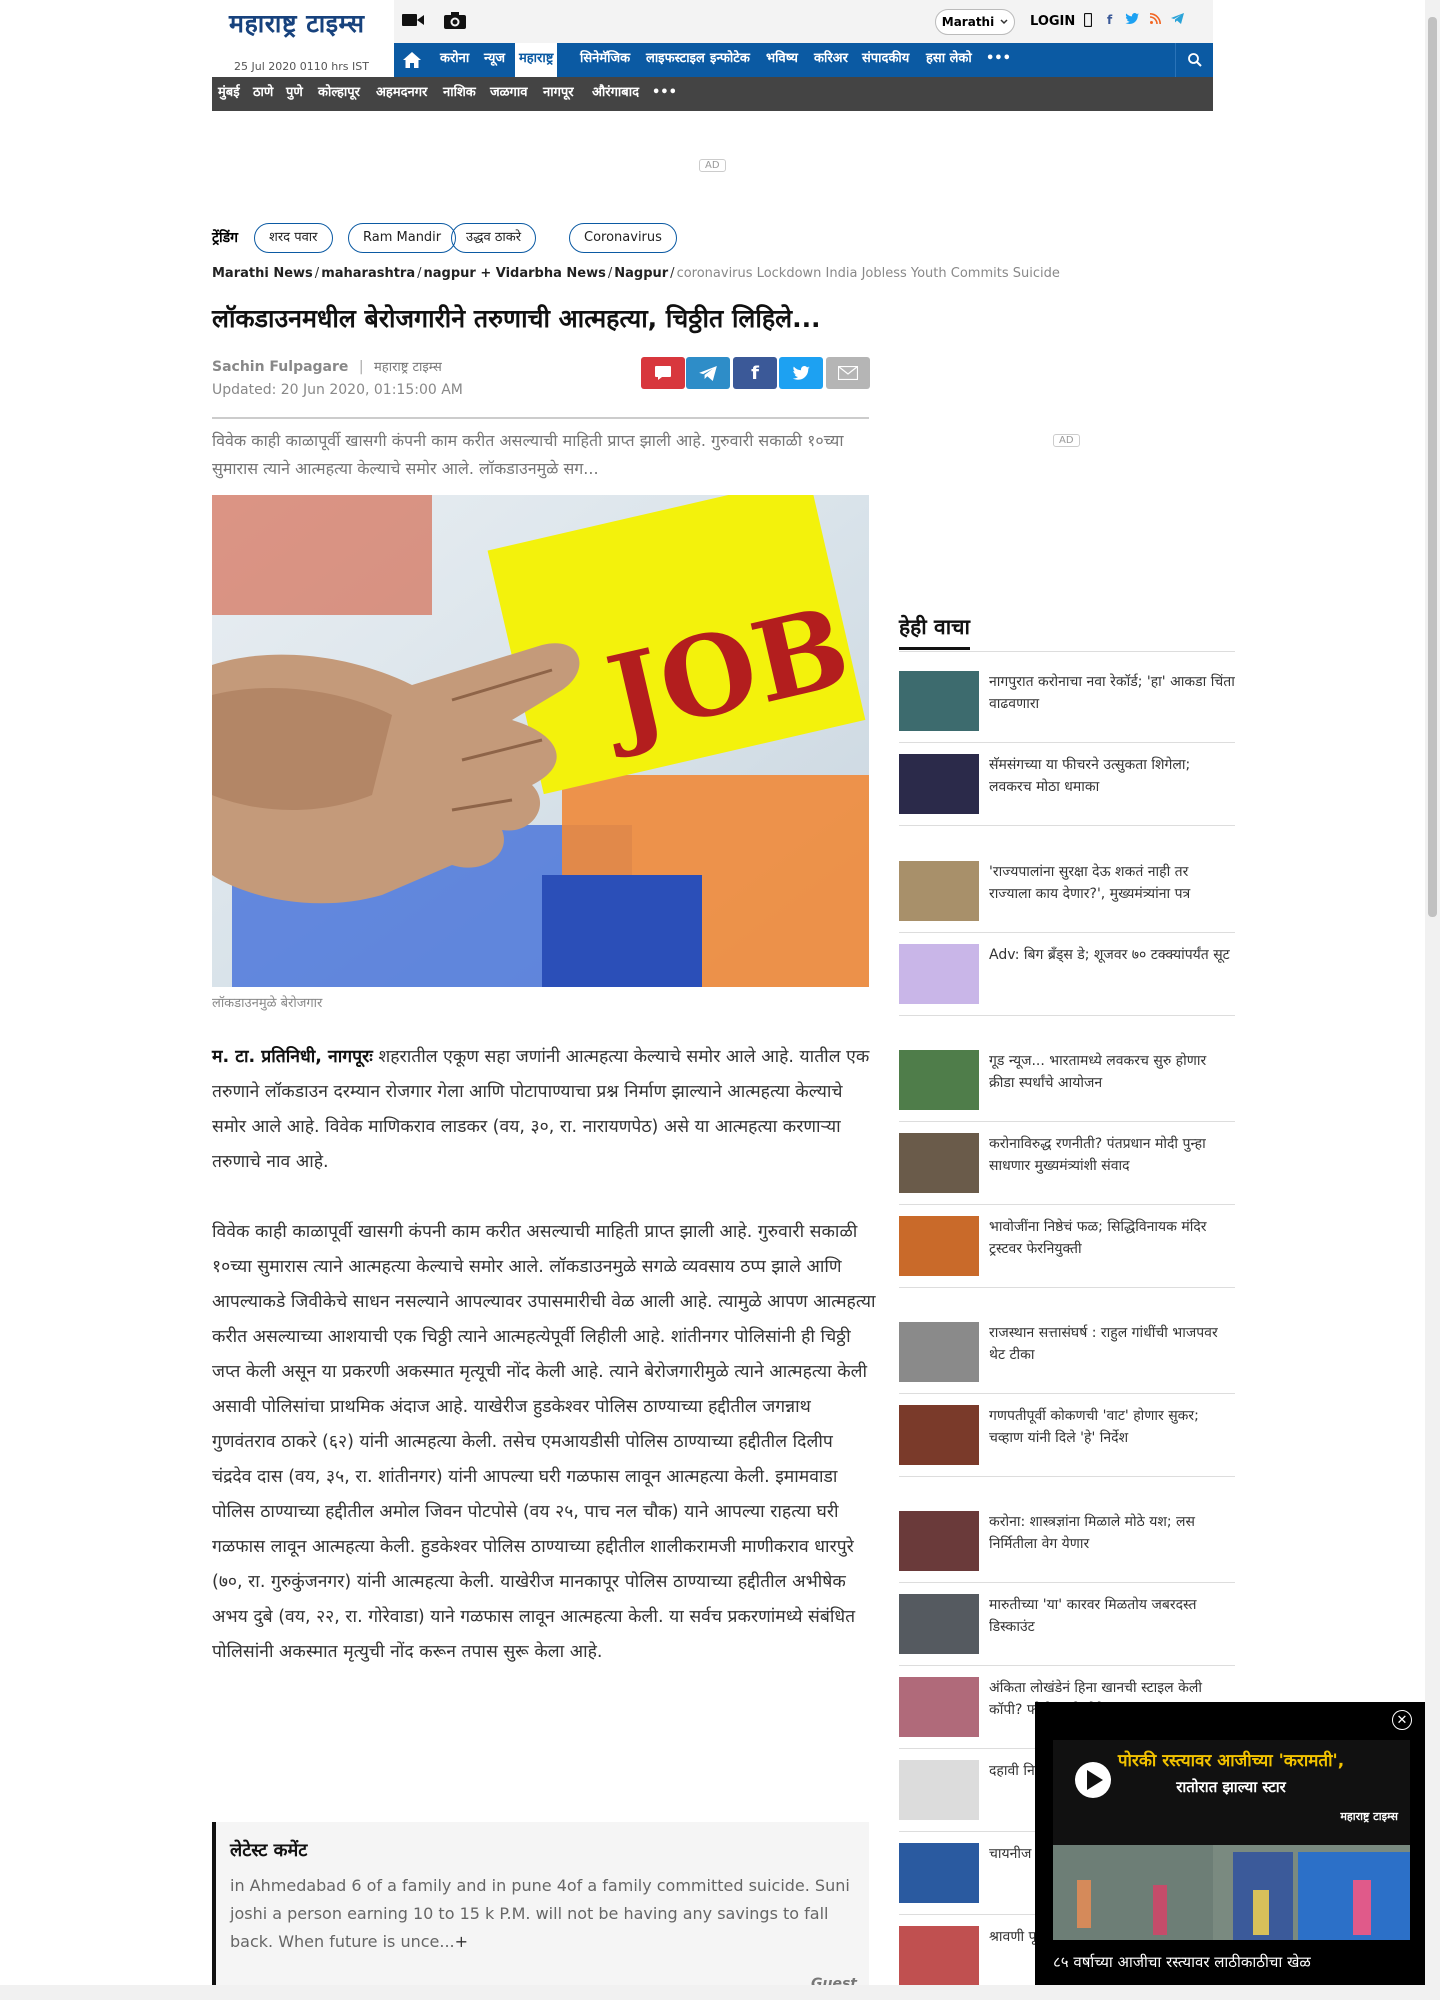 This screenshot has width=1440, height=2000. I want to click on comment-more-link: +, so click(461, 1941).